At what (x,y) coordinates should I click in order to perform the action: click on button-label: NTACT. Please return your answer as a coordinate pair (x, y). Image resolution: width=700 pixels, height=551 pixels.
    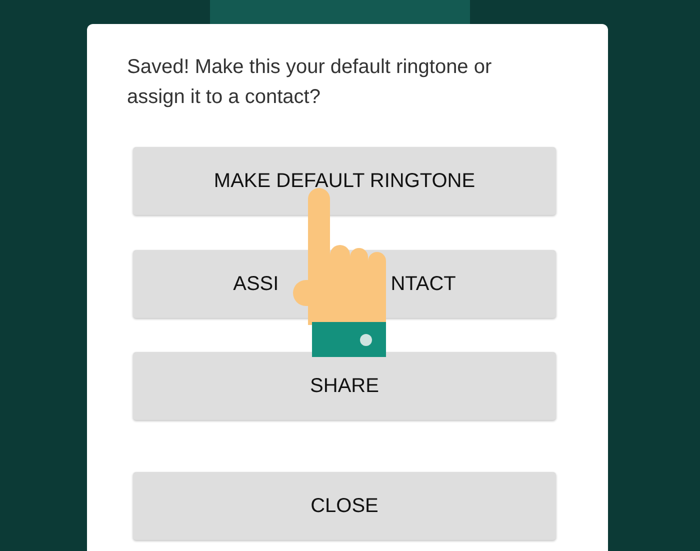
    Looking at the image, I should click on (423, 284).